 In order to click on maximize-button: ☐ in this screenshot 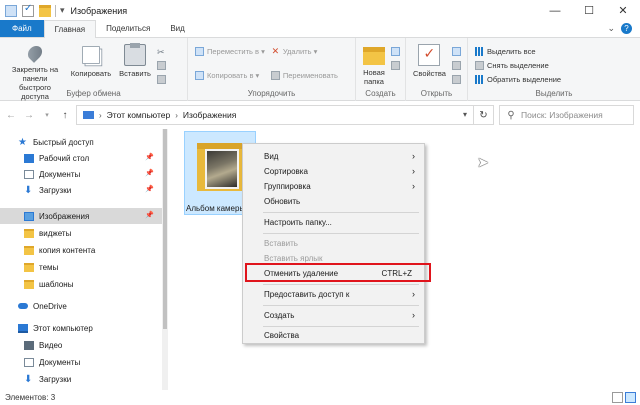, I will do `click(589, 10)`.